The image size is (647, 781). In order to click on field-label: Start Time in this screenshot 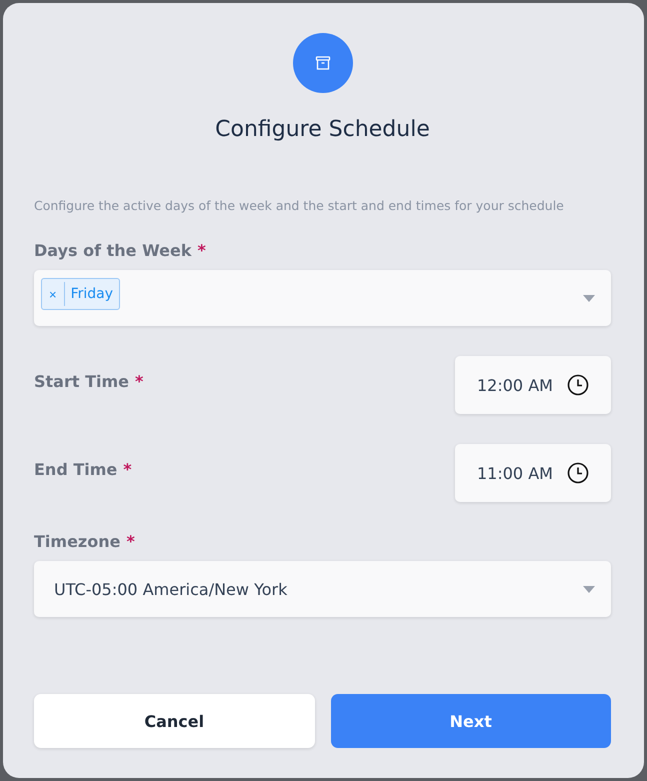, I will do `click(81, 381)`.